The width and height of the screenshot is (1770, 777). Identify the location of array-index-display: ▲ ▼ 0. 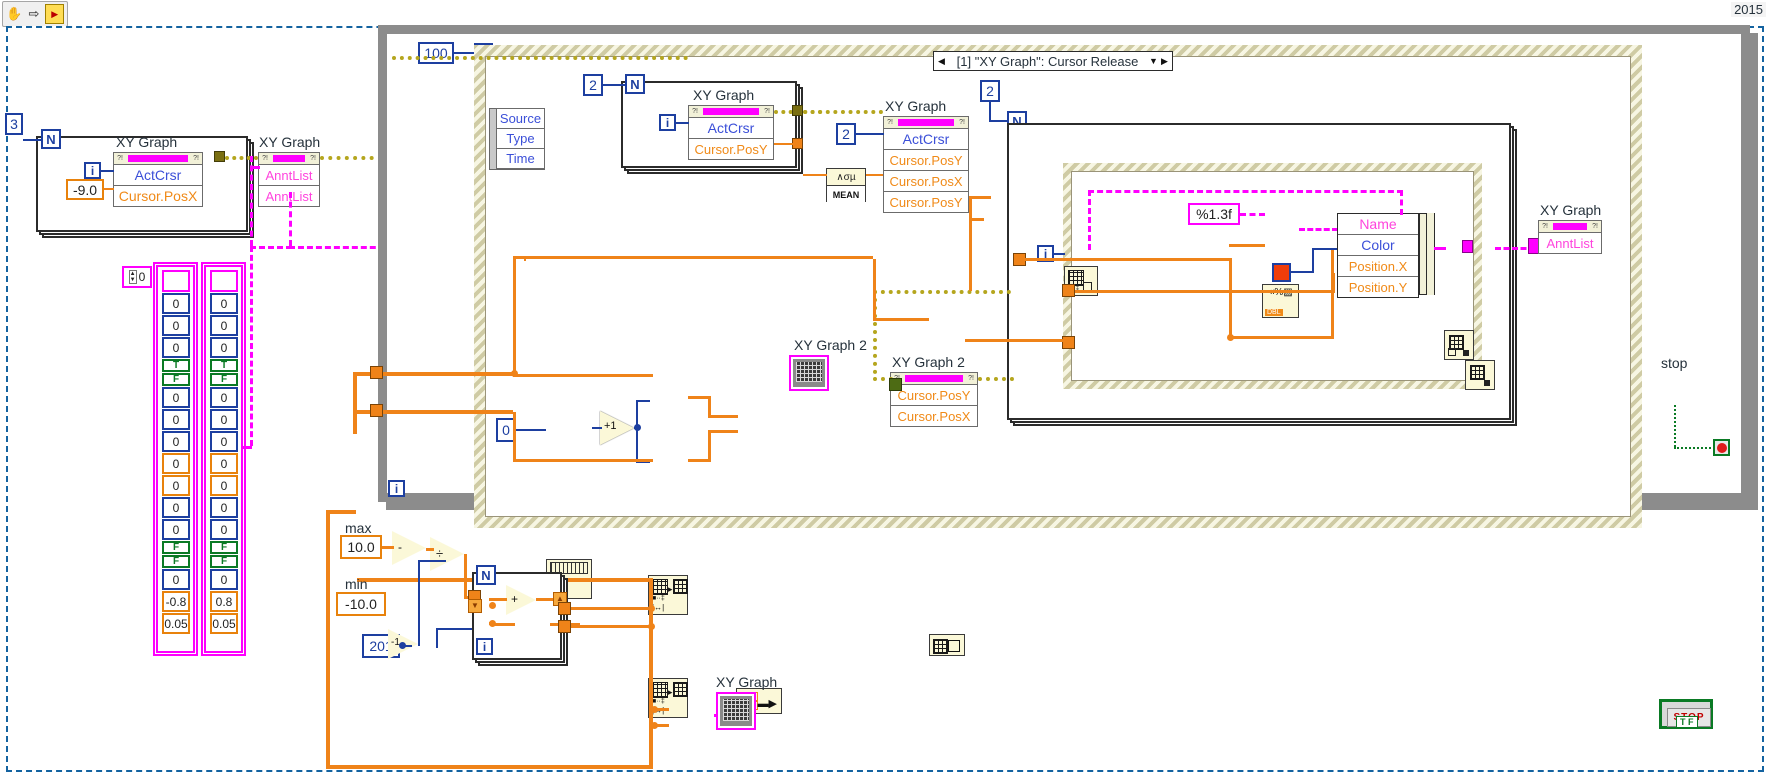
(137, 277).